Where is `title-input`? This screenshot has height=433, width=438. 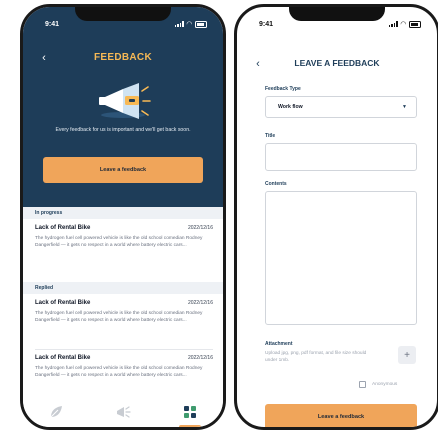
title-input is located at coordinates (341, 157).